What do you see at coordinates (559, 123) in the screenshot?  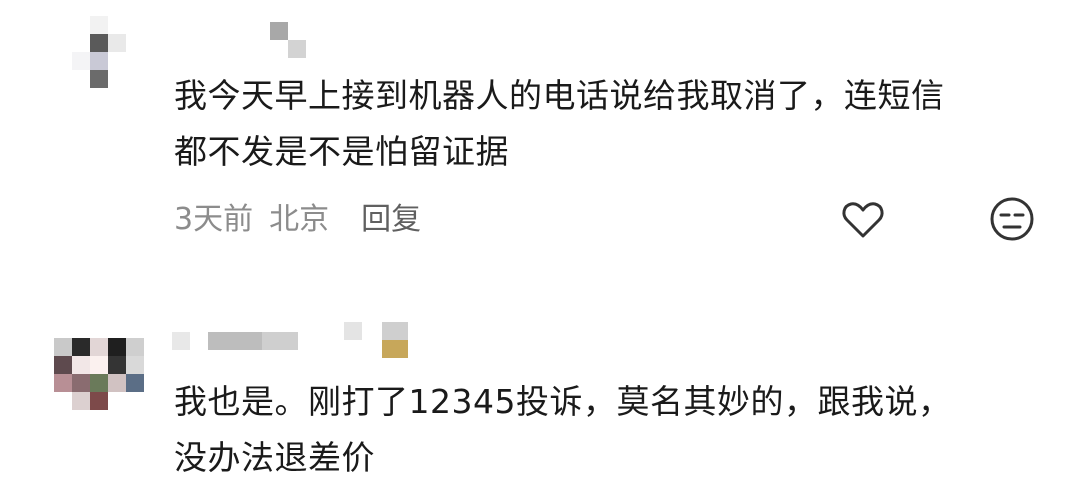 I see `comment-text: 我今天早上接到机器人的电话说给我取消了，连短信 都不发是不是怕留证据` at bounding box center [559, 123].